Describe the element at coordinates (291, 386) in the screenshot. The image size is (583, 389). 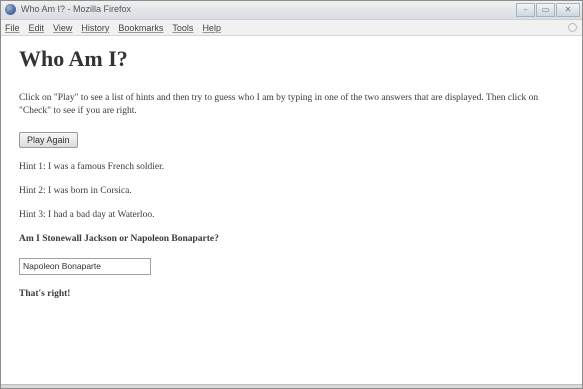
I see `status-bar` at that location.